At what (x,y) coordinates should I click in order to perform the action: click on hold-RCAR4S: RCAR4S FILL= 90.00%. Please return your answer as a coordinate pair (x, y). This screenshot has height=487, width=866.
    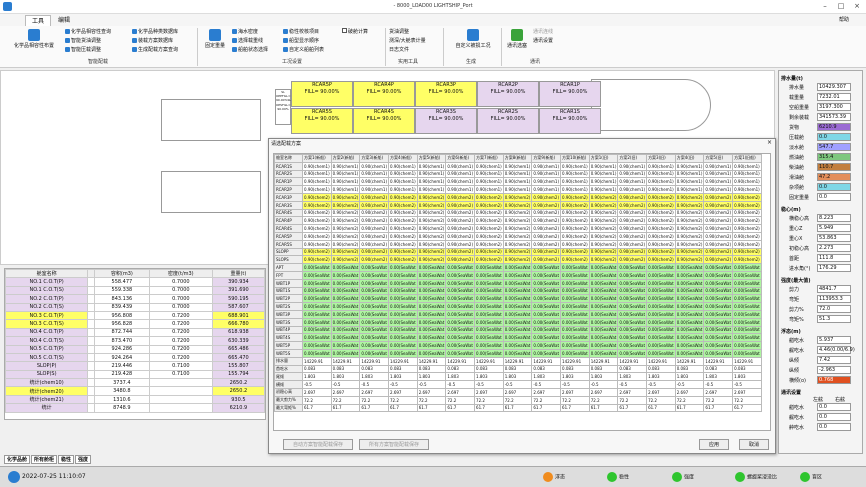
    Looking at the image, I should click on (384, 121).